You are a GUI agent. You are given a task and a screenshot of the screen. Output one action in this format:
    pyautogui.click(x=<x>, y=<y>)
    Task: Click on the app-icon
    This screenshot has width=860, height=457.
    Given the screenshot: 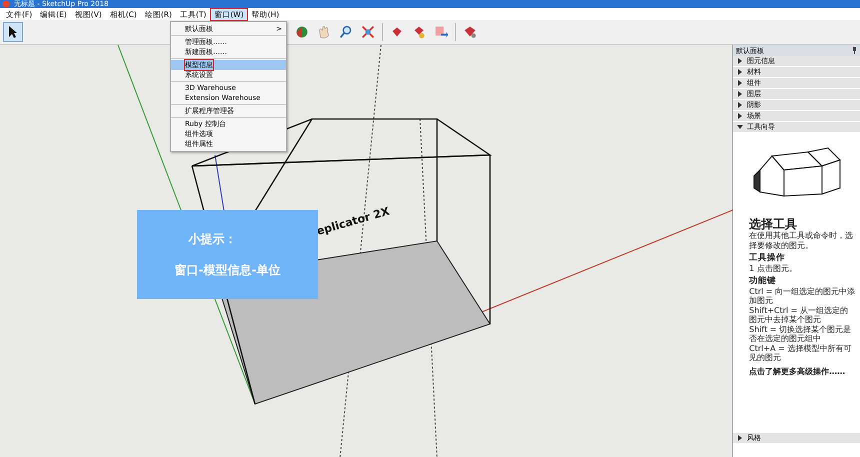 What is the action you would take?
    pyautogui.click(x=6, y=4)
    